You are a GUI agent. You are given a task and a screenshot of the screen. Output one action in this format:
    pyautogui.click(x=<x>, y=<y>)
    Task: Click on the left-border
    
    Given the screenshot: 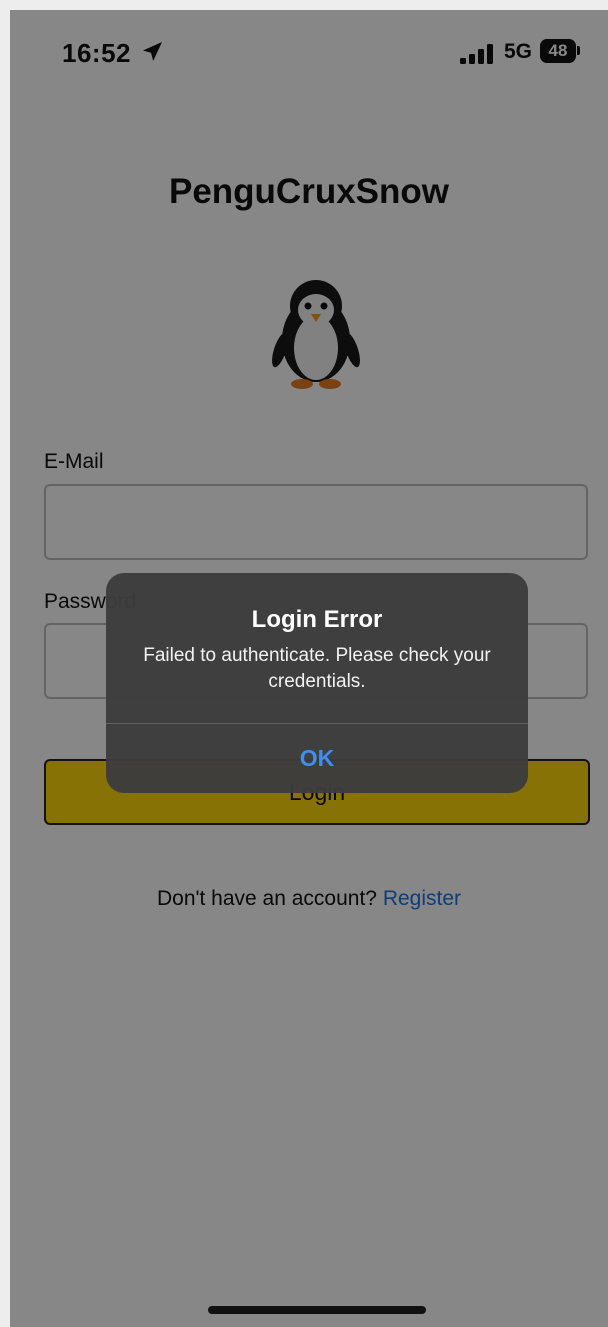 What is the action you would take?
    pyautogui.click(x=5, y=663)
    